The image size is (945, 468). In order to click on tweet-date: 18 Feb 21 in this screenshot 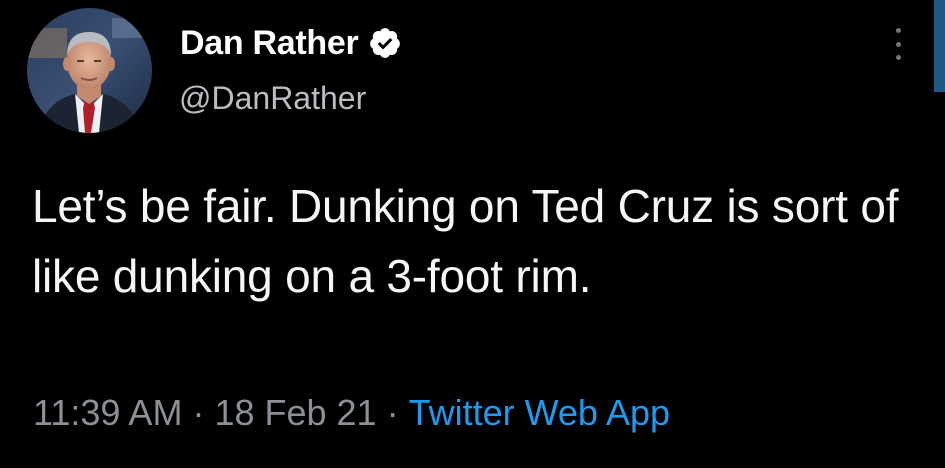, I will do `click(295, 413)`.